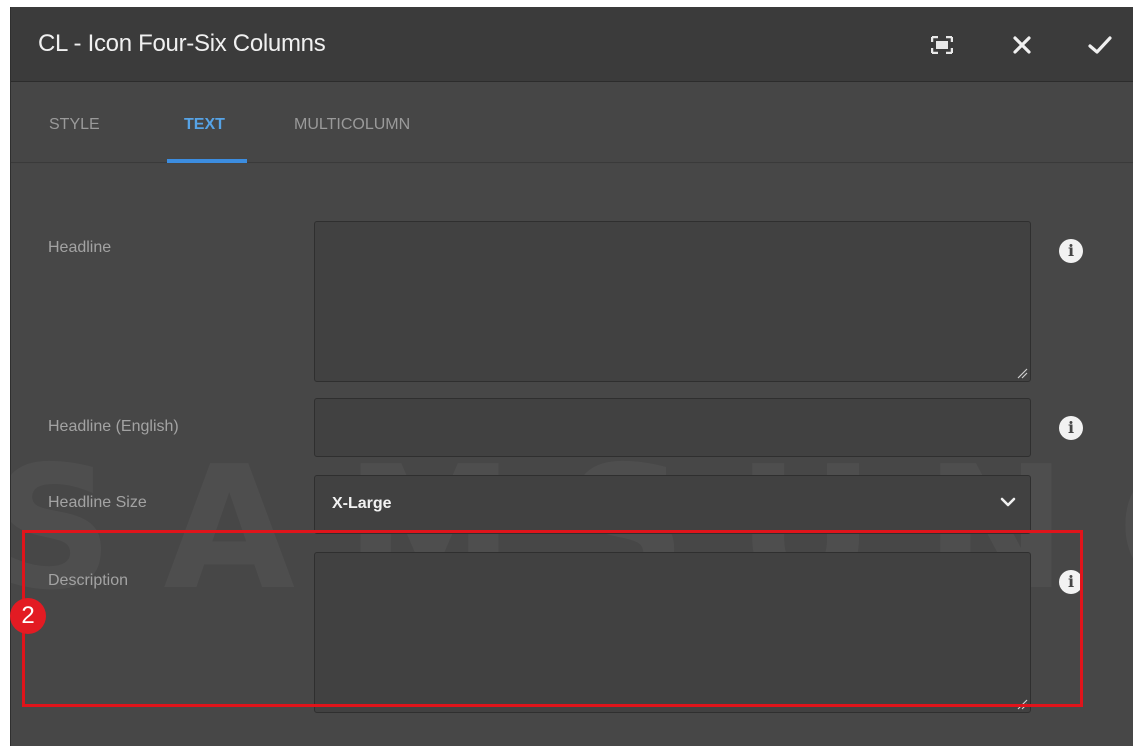 The width and height of the screenshot is (1133, 746). Describe the element at coordinates (572, 44) in the screenshot. I see `dialog-header: CL - Icon Four-Six Columns` at that location.